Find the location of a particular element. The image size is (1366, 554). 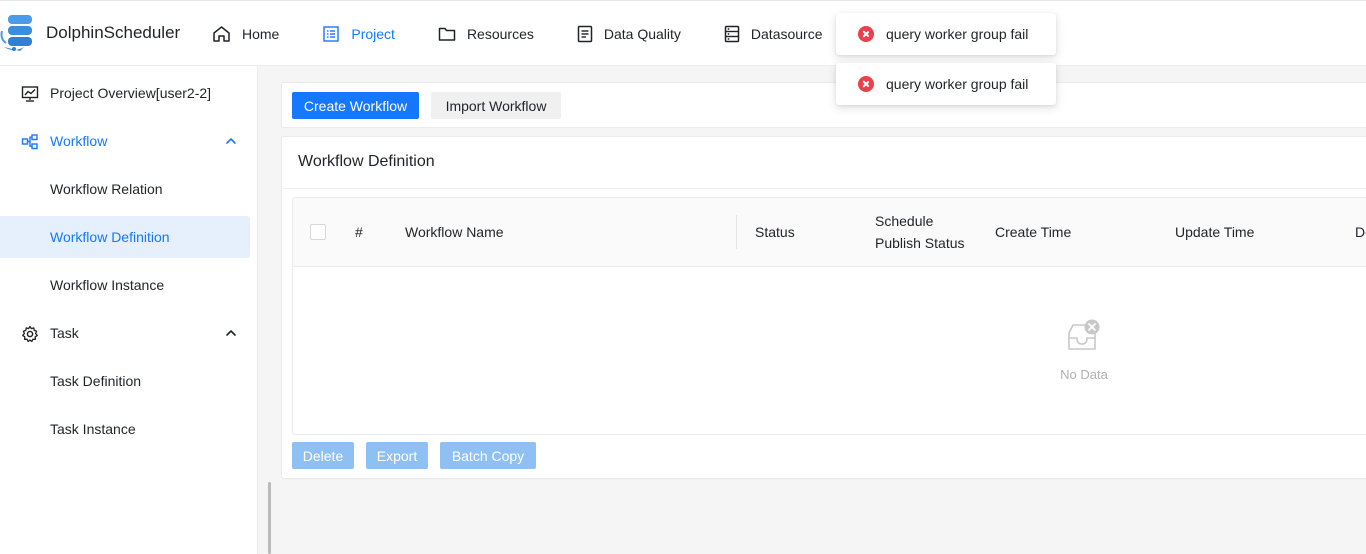

sidebar-item-label: Workflow Relation is located at coordinates (106, 189).